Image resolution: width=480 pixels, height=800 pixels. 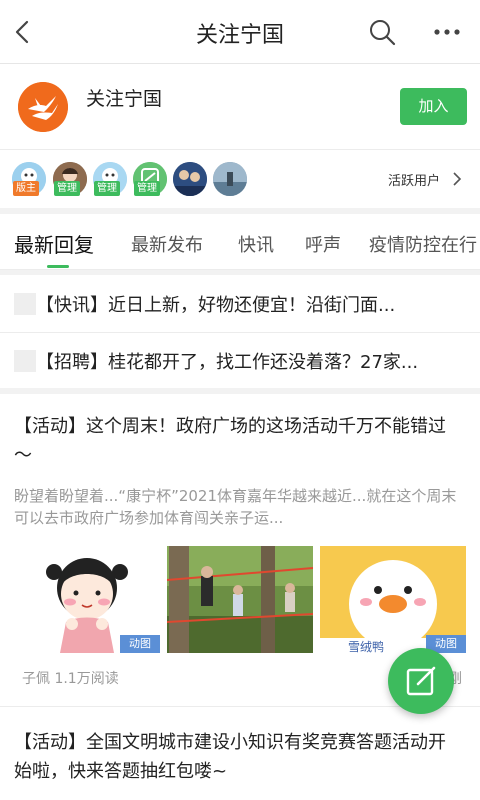 I want to click on members-row: 版主 管理 管理 管理 活跃用户, so click(x=240, y=179).